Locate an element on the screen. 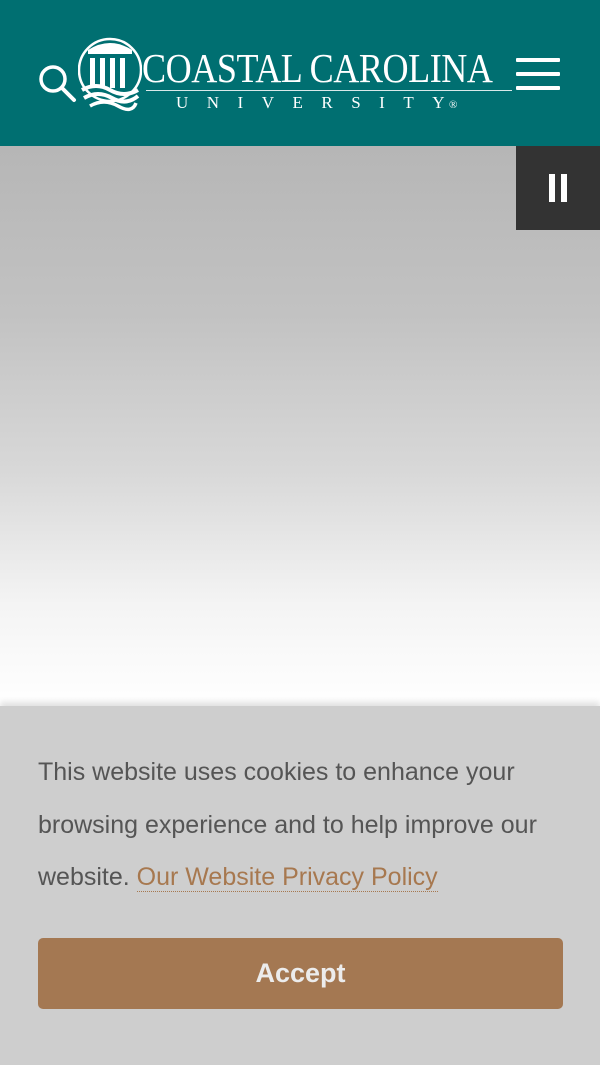 The height and width of the screenshot is (1065, 600). menu-button is located at coordinates (538, 74).